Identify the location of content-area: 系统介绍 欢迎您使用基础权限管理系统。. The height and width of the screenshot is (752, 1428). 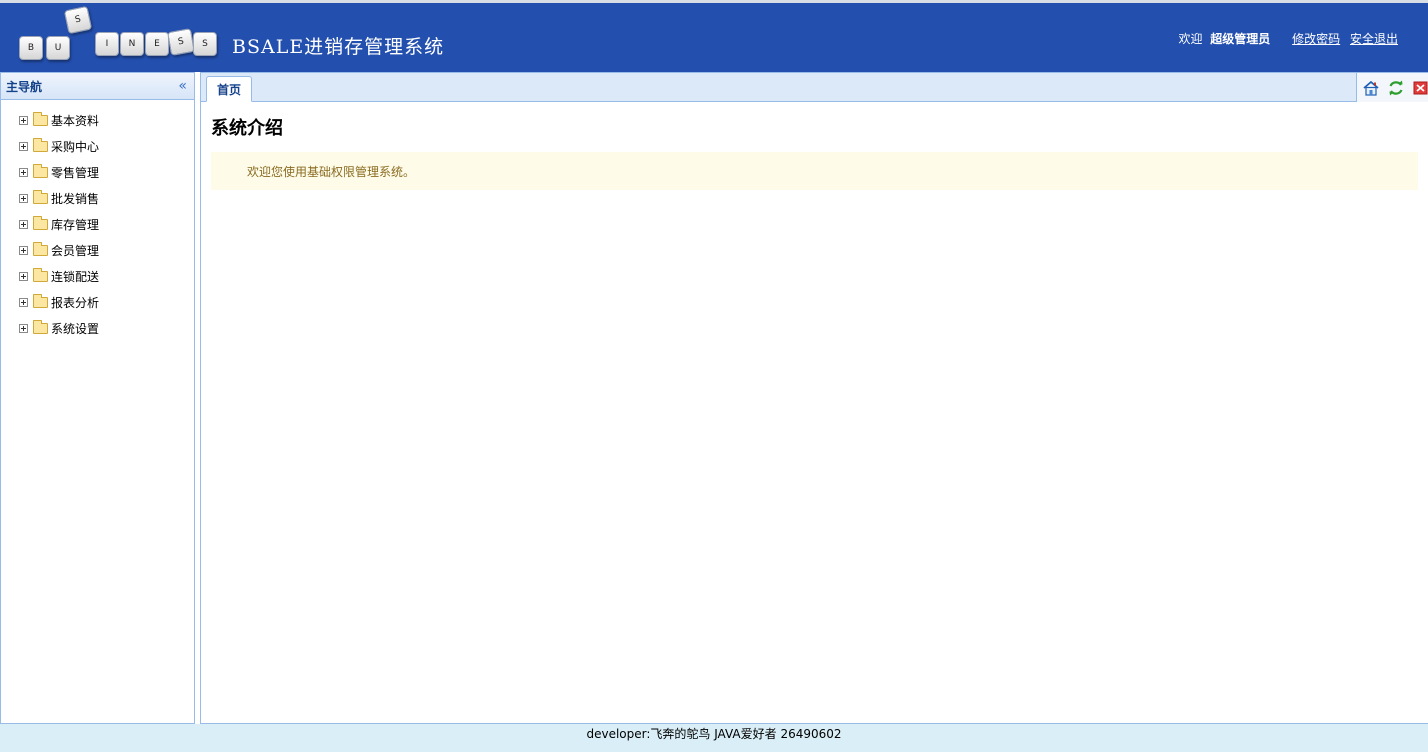
(814, 152).